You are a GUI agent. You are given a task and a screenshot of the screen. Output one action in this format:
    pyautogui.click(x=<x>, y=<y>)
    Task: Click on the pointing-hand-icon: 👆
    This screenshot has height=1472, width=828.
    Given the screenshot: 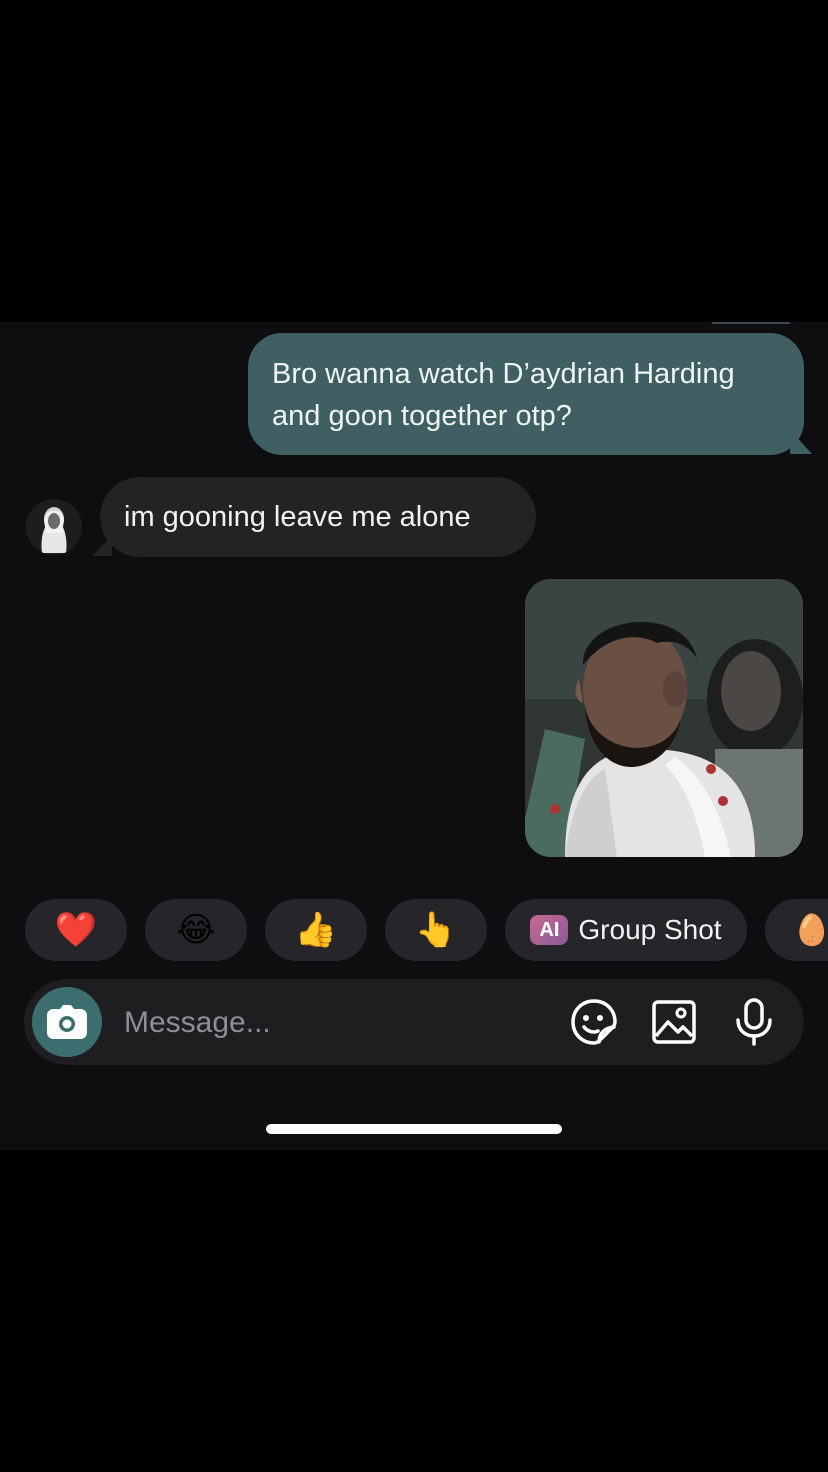 What is the action you would take?
    pyautogui.click(x=436, y=930)
    